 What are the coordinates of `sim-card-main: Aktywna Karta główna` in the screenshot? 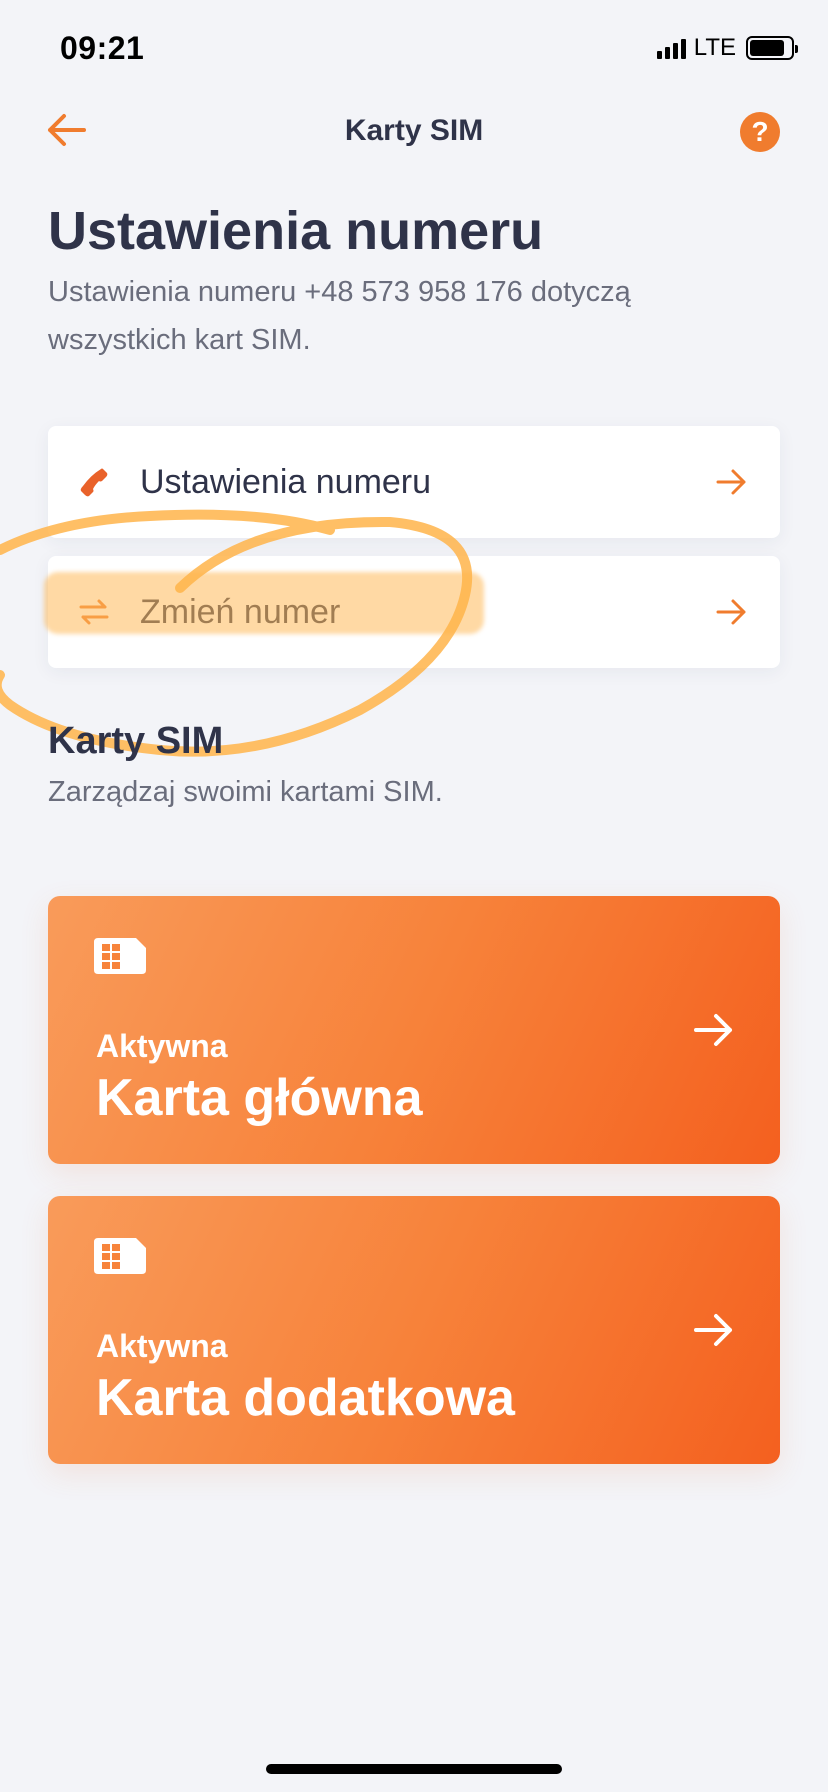 It's located at (414, 1030).